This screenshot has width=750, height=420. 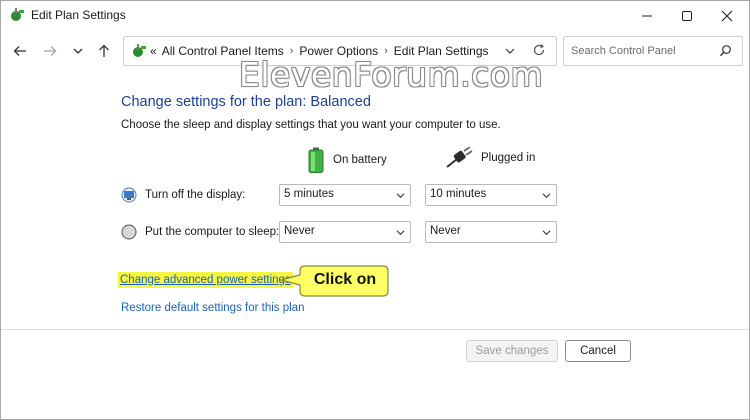 What do you see at coordinates (212, 232) in the screenshot?
I see `sleep-label: Put the computer to sleep:` at bounding box center [212, 232].